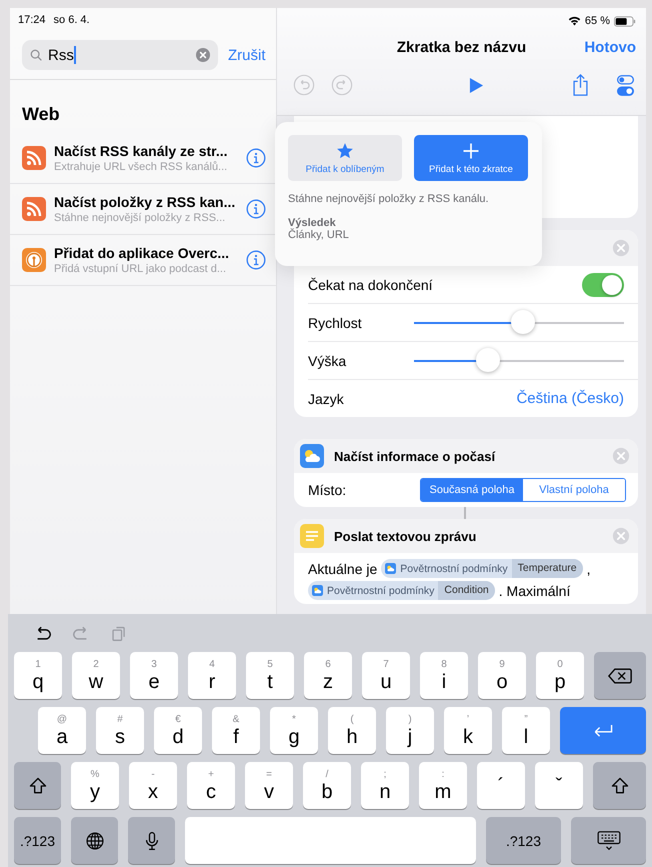 This screenshot has height=867, width=652. What do you see at coordinates (312, 536) in the screenshot?
I see `notes-icon` at bounding box center [312, 536].